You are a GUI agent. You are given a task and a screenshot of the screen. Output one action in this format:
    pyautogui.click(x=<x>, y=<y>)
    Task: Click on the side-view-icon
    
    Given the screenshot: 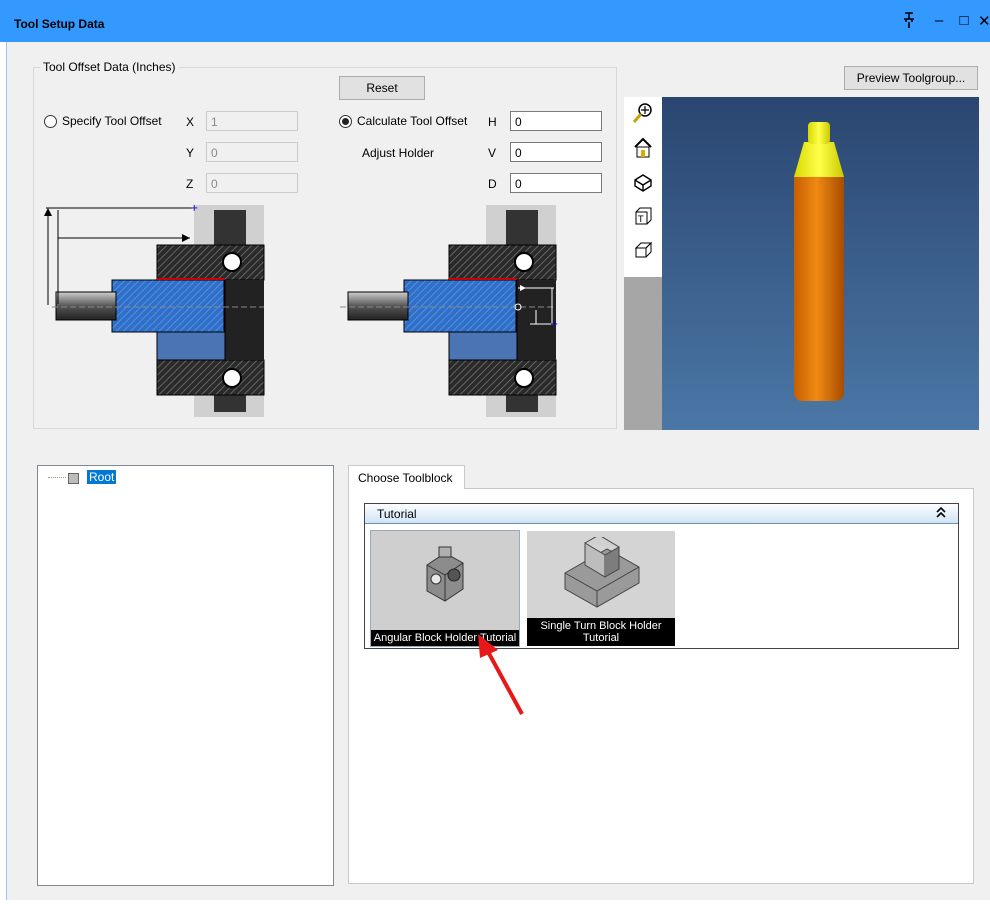 What is the action you would take?
    pyautogui.click(x=643, y=254)
    